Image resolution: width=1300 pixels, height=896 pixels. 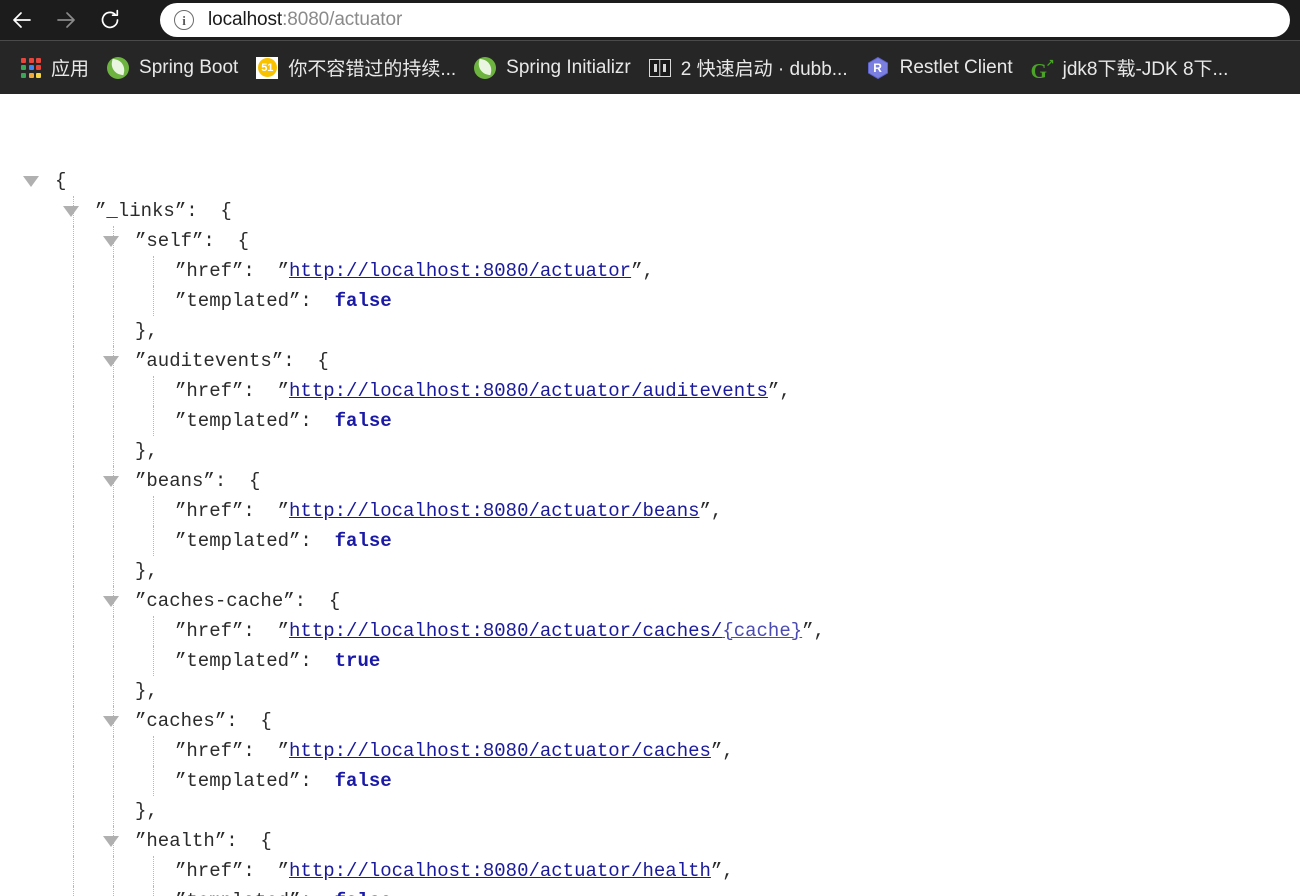 What do you see at coordinates (568, 67) in the screenshot?
I see `bookmark-label: Spring Initializr` at bounding box center [568, 67].